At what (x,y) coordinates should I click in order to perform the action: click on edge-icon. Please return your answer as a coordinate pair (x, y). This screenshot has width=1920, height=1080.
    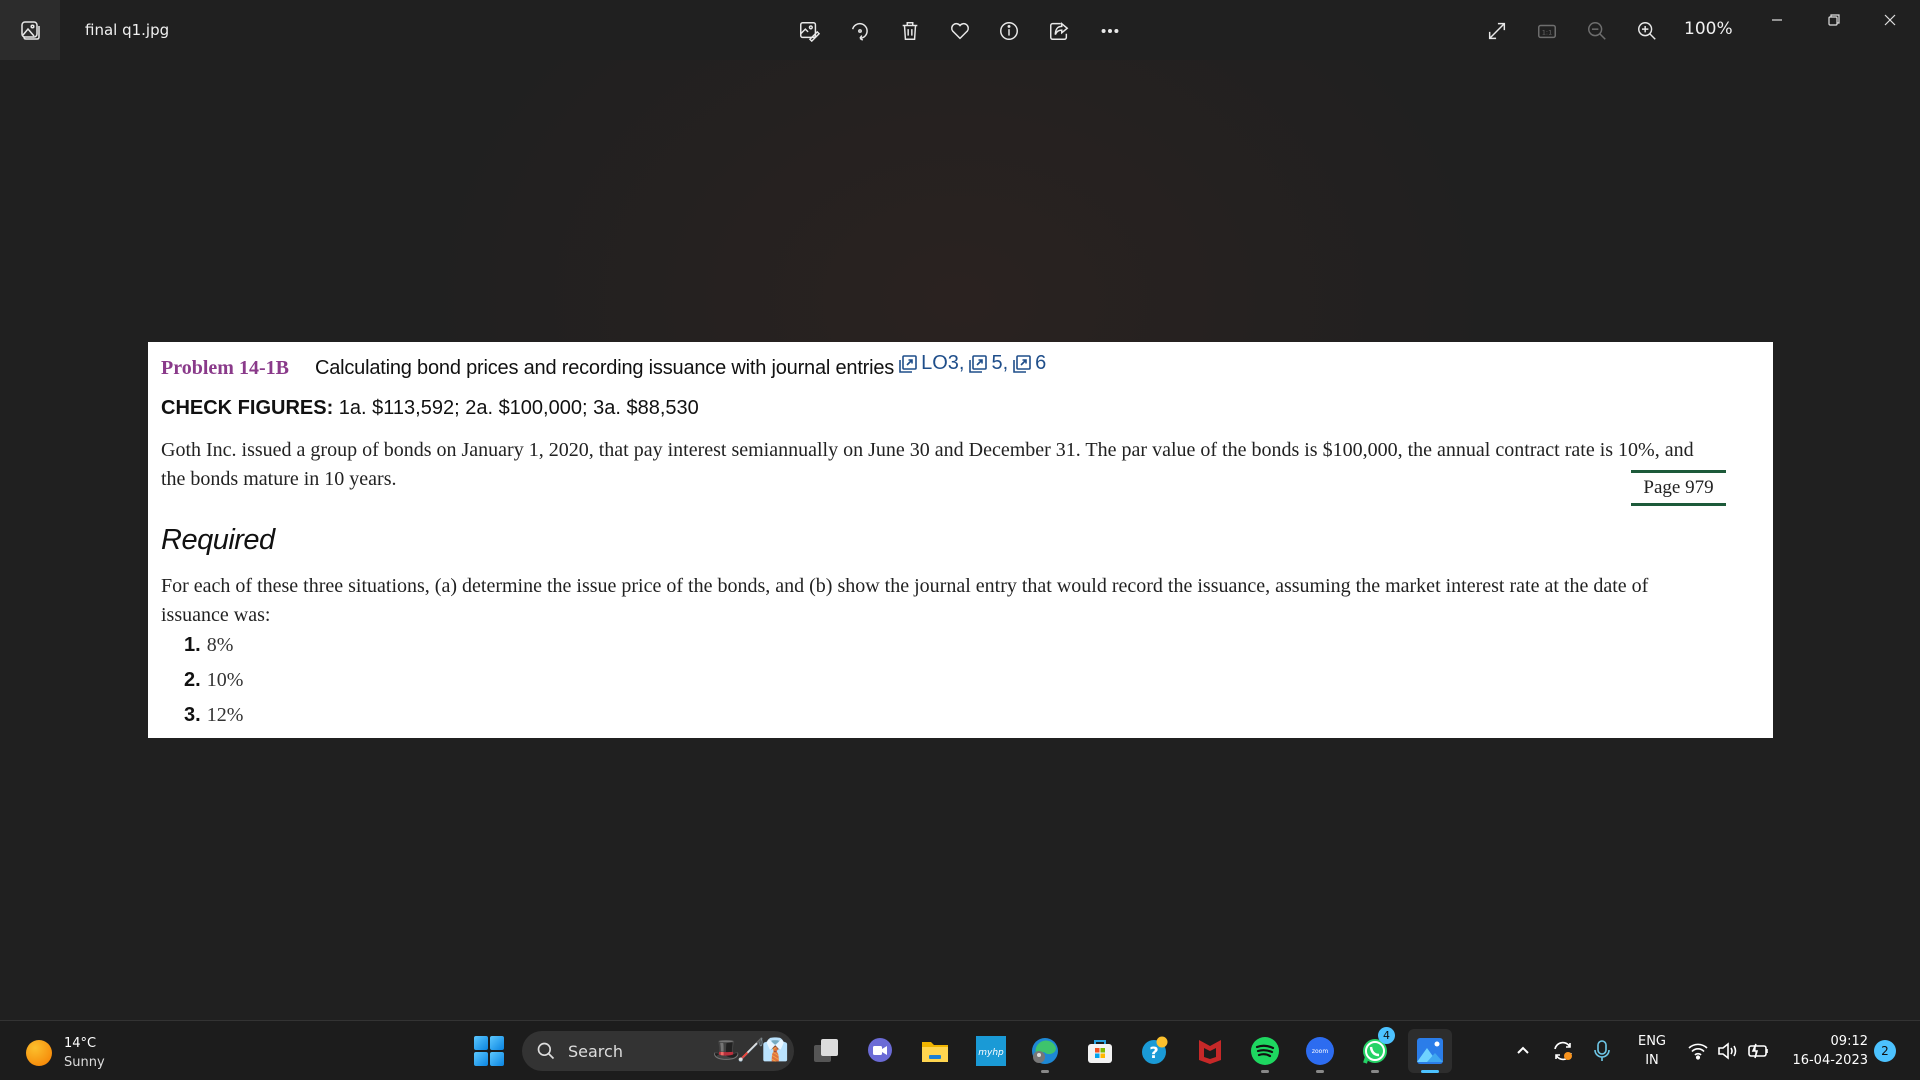
    Looking at the image, I should click on (1045, 1051).